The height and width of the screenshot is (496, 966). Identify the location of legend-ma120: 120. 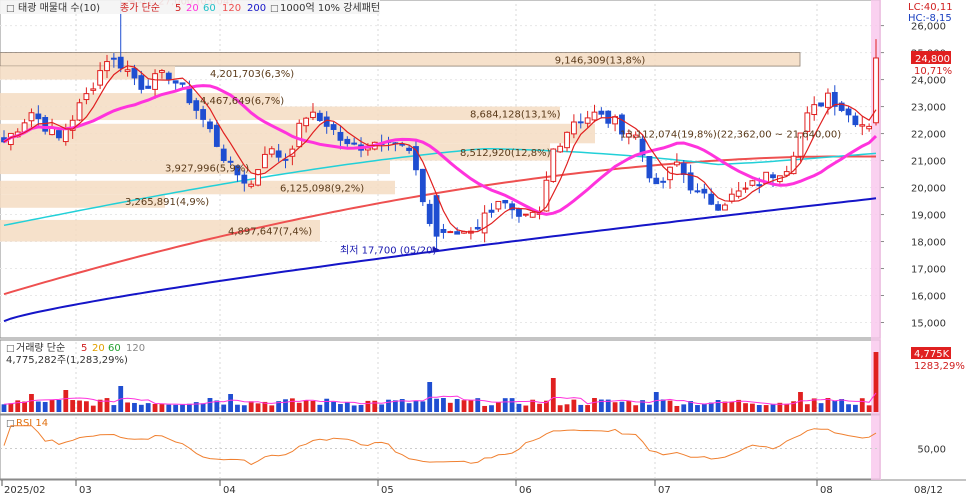
(231, 8).